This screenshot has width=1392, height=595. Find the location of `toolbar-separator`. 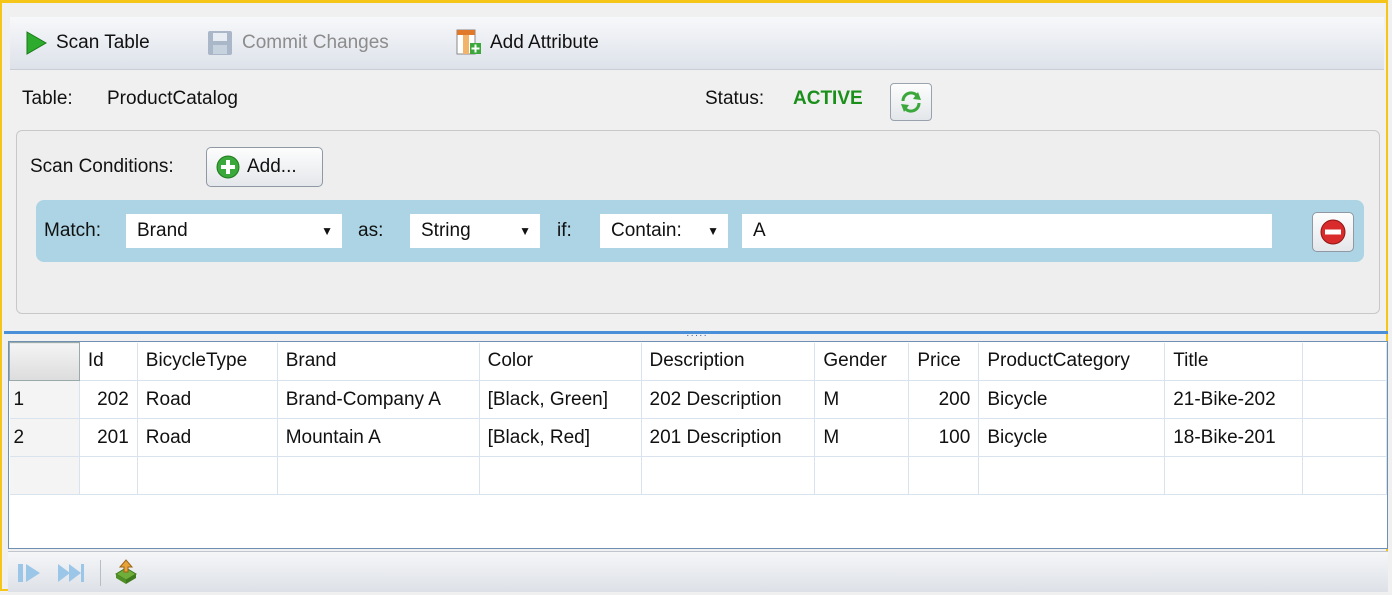

toolbar-separator is located at coordinates (100, 573).